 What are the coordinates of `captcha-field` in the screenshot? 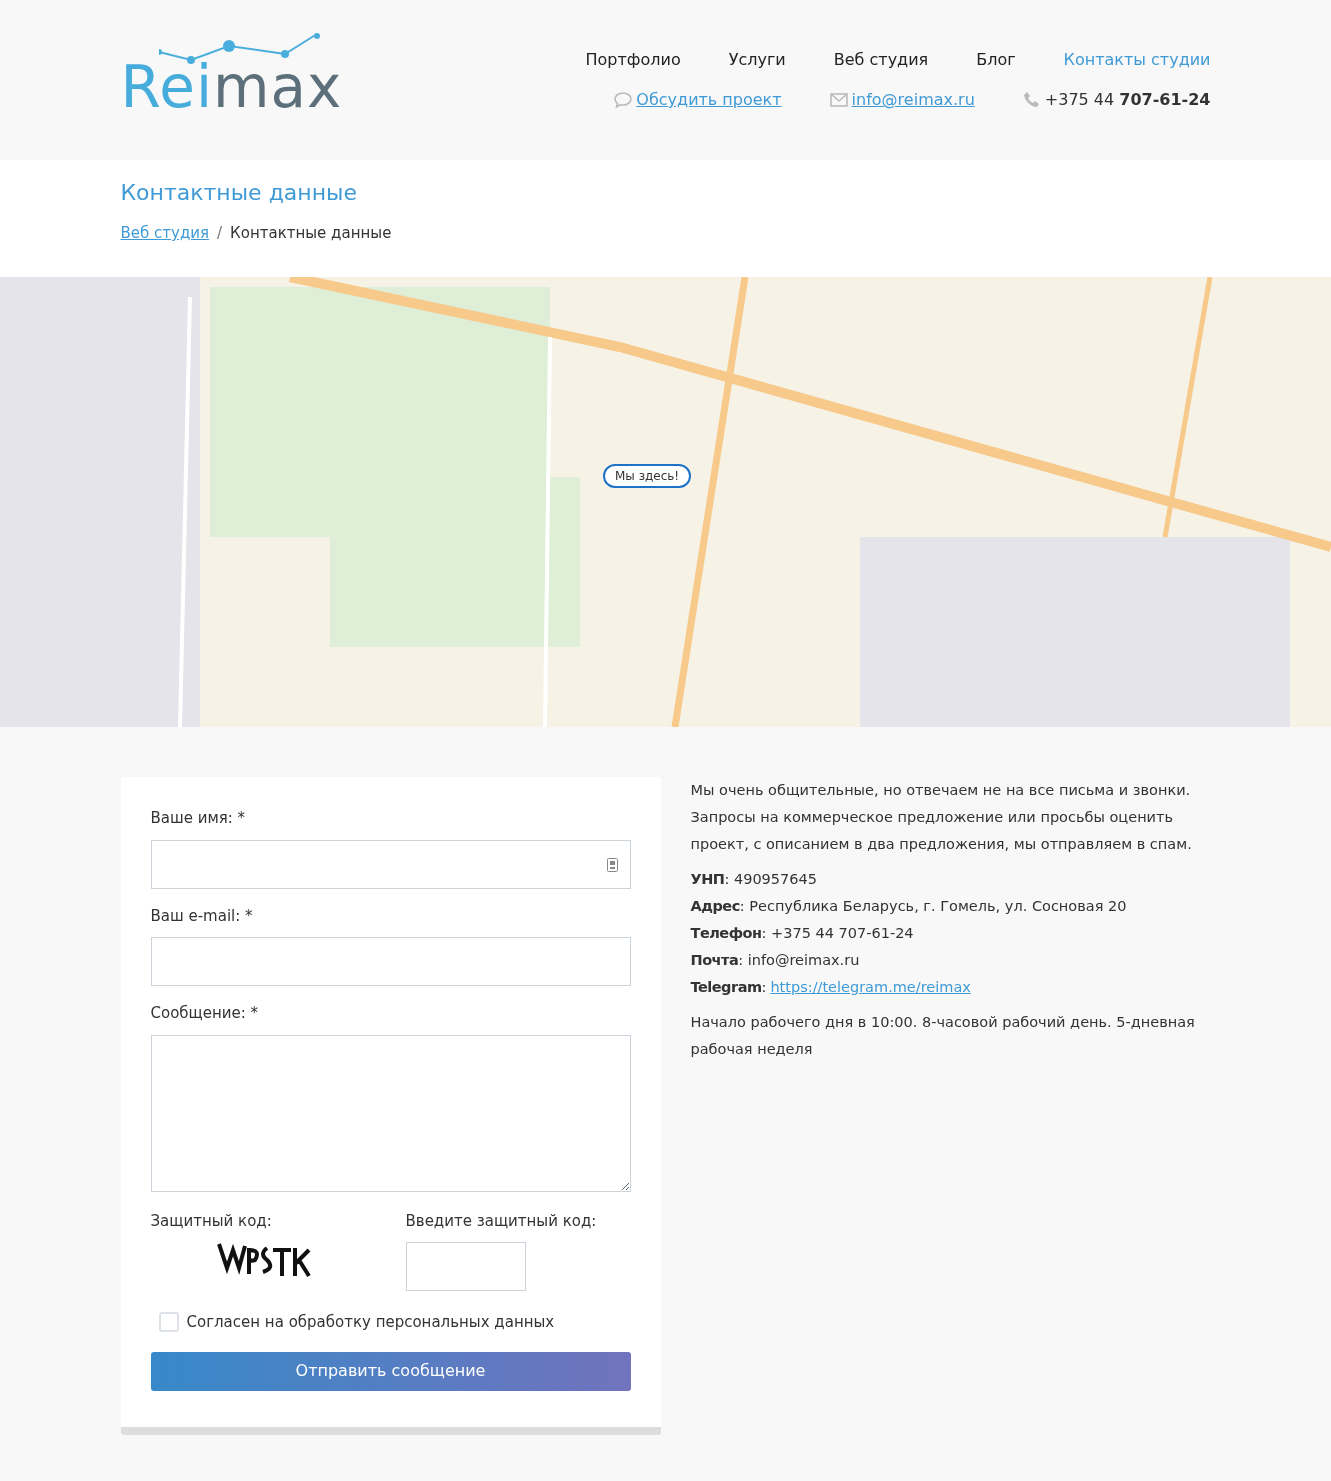 It's located at (465, 1266).